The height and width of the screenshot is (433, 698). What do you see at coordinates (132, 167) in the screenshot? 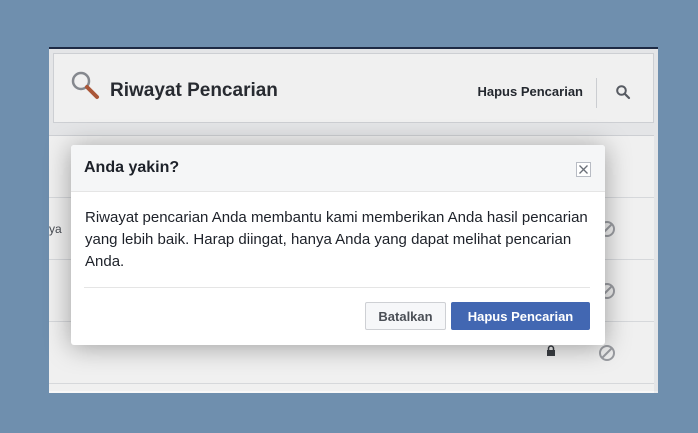
I see `dialog-title: Anda yakin?` at bounding box center [132, 167].